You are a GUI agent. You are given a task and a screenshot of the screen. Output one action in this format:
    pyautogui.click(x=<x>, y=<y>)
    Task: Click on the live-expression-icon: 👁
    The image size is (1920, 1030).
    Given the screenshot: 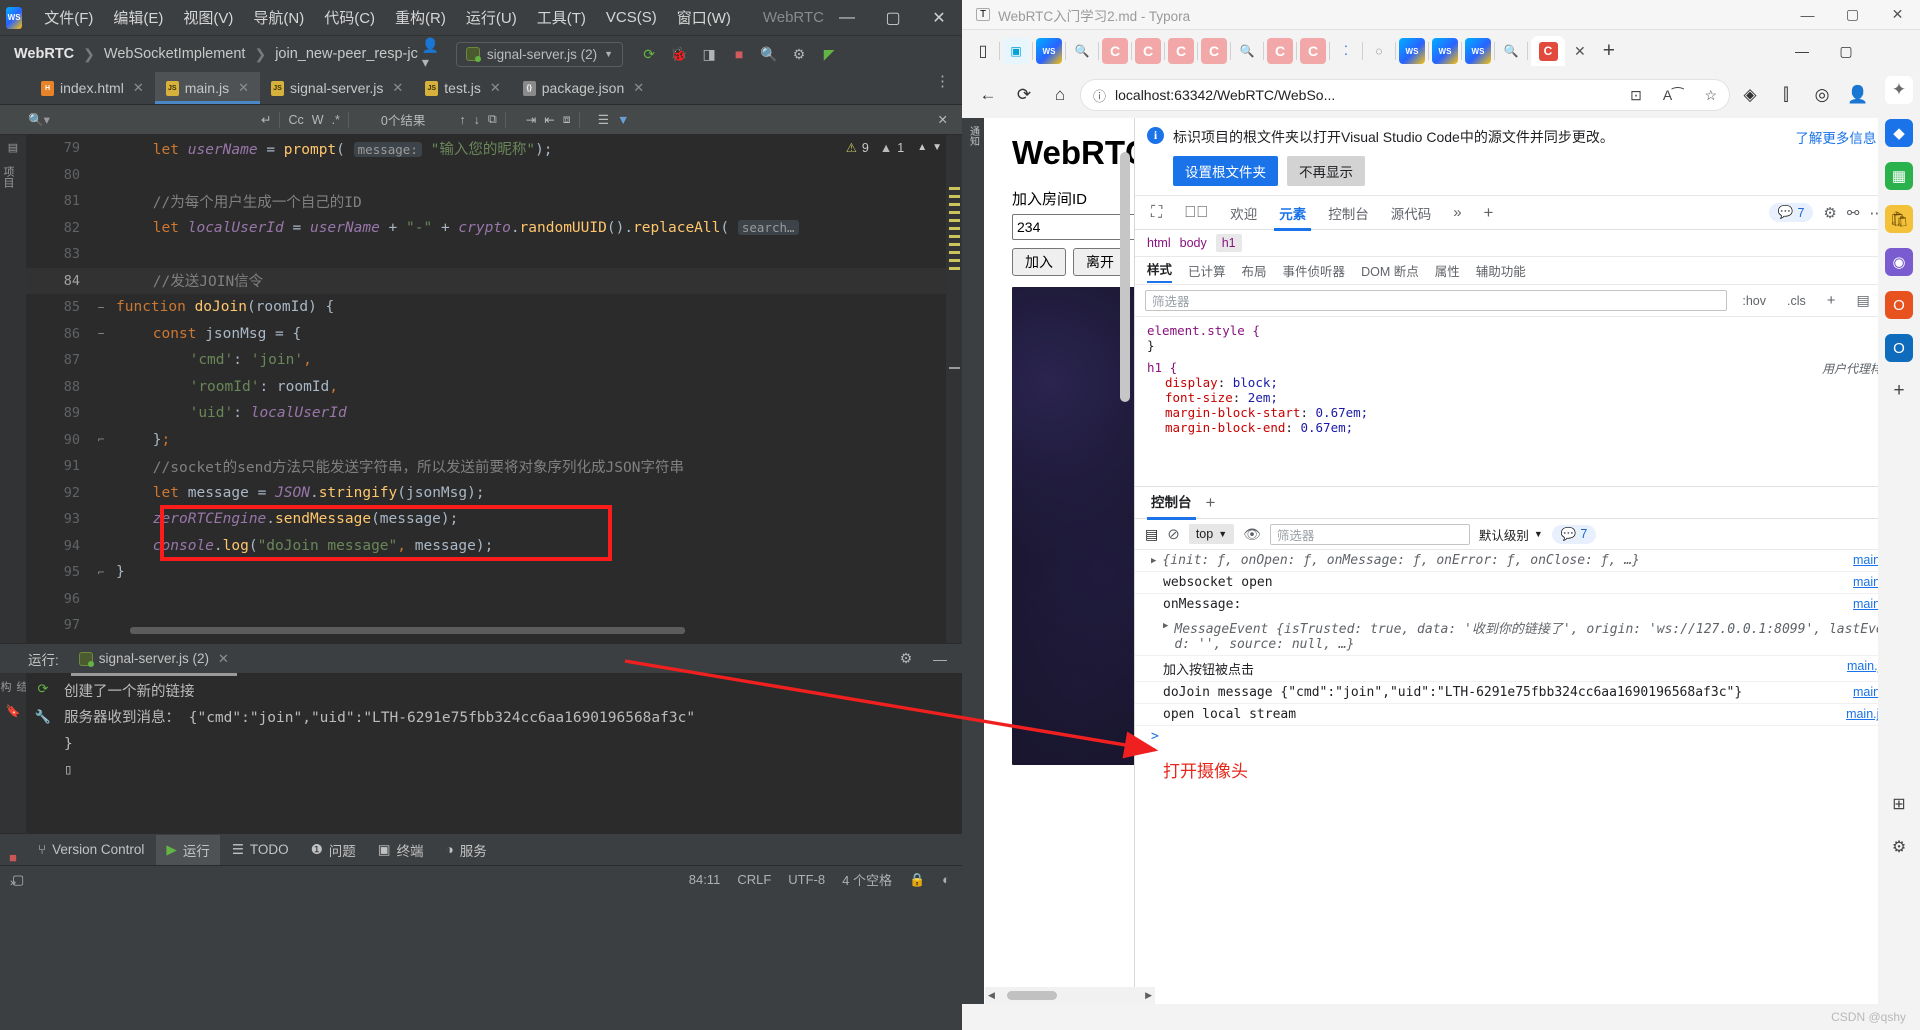 What is the action you would take?
    pyautogui.click(x=1252, y=534)
    